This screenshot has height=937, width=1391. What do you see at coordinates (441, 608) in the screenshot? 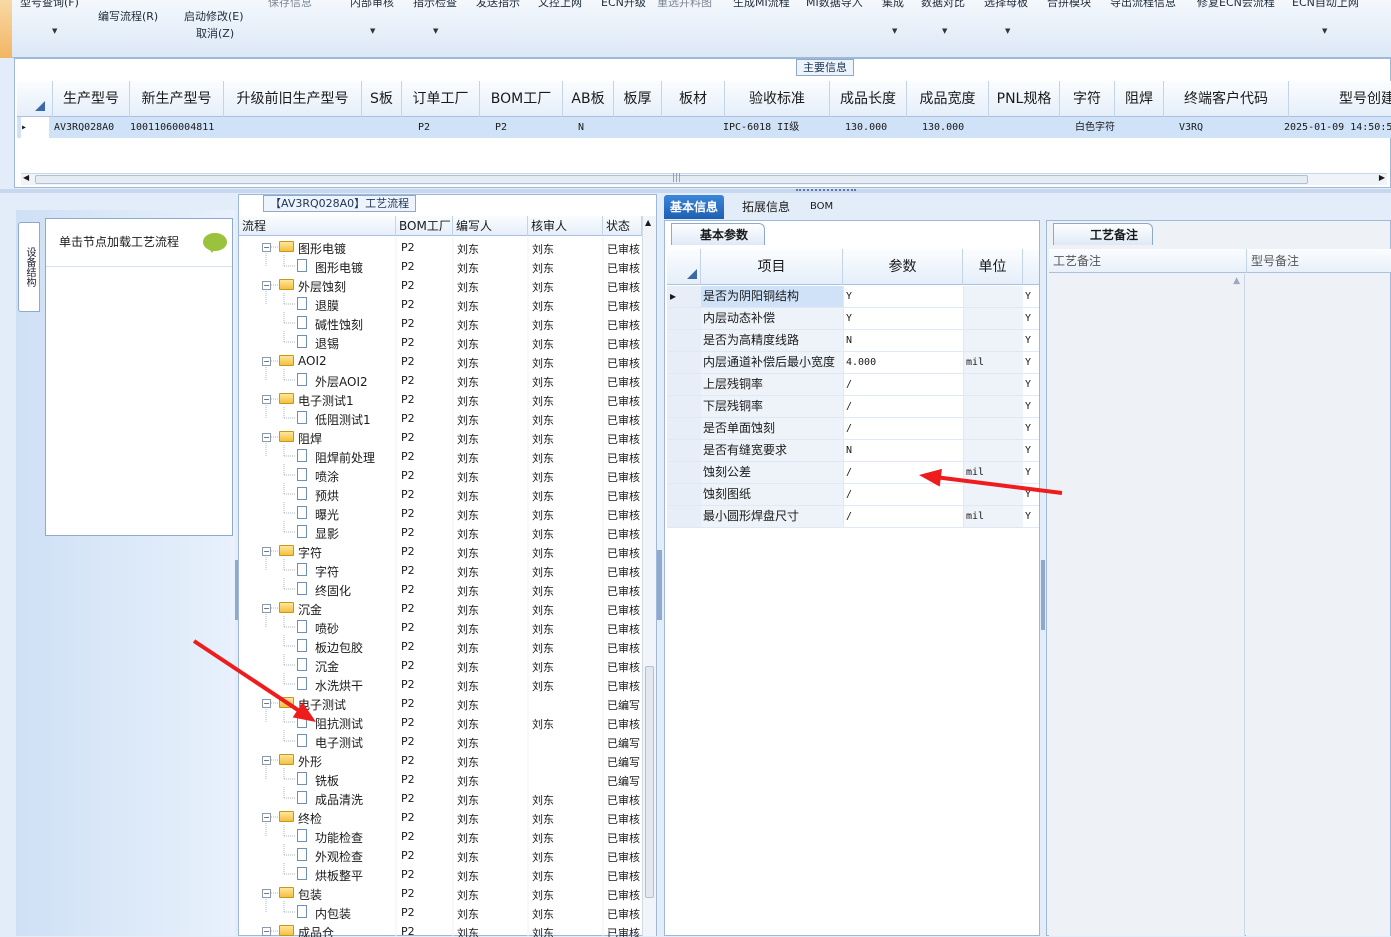
I see `tree-row: − 沉金 P2 刘东 刘东 已审核` at bounding box center [441, 608].